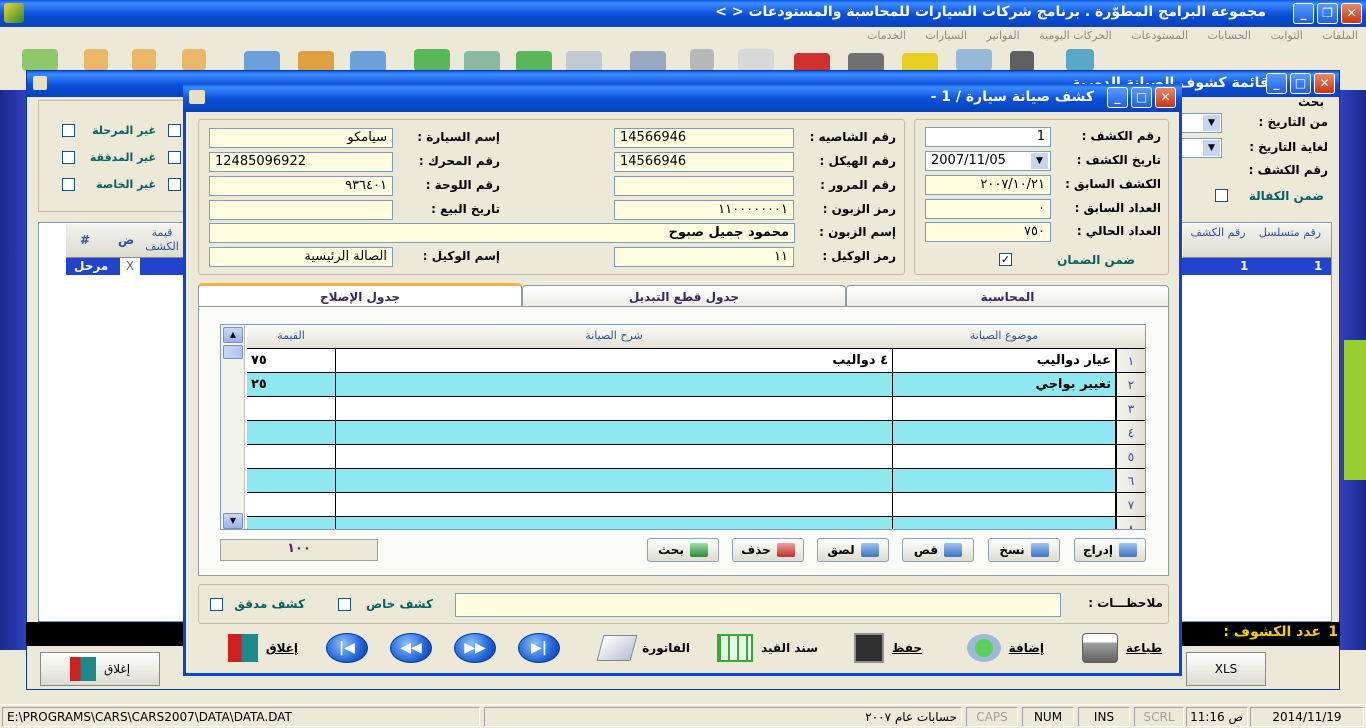 The image size is (1366, 728). Describe the element at coordinates (998, 648) in the screenshot. I see `add-button: إضافة` at that location.